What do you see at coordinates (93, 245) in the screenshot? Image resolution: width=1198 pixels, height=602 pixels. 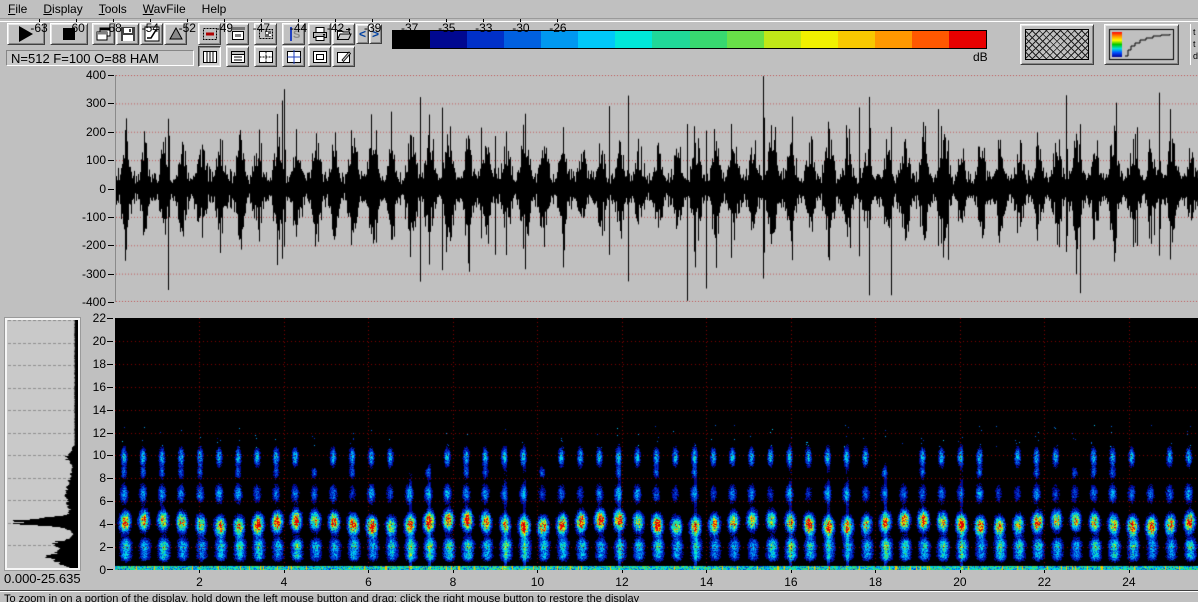 I see `waveform-ytick-label: -200` at bounding box center [93, 245].